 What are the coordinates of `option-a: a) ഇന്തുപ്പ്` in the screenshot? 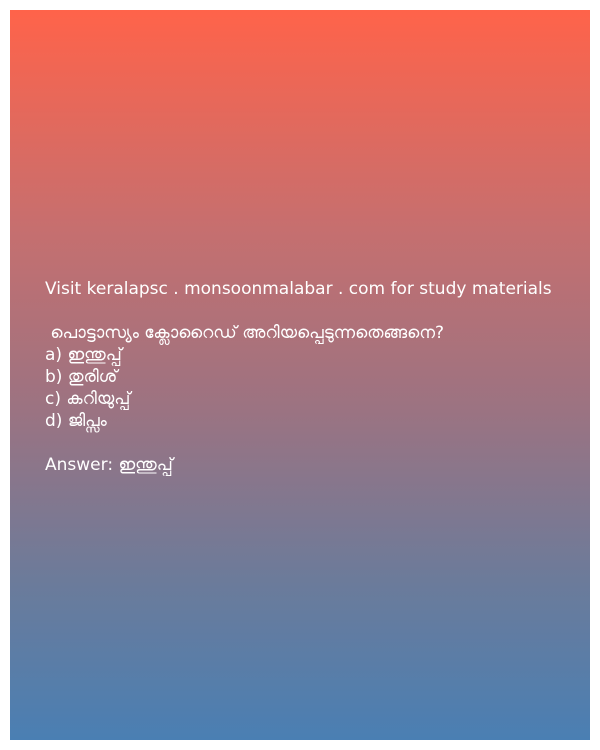 It's located at (83, 355).